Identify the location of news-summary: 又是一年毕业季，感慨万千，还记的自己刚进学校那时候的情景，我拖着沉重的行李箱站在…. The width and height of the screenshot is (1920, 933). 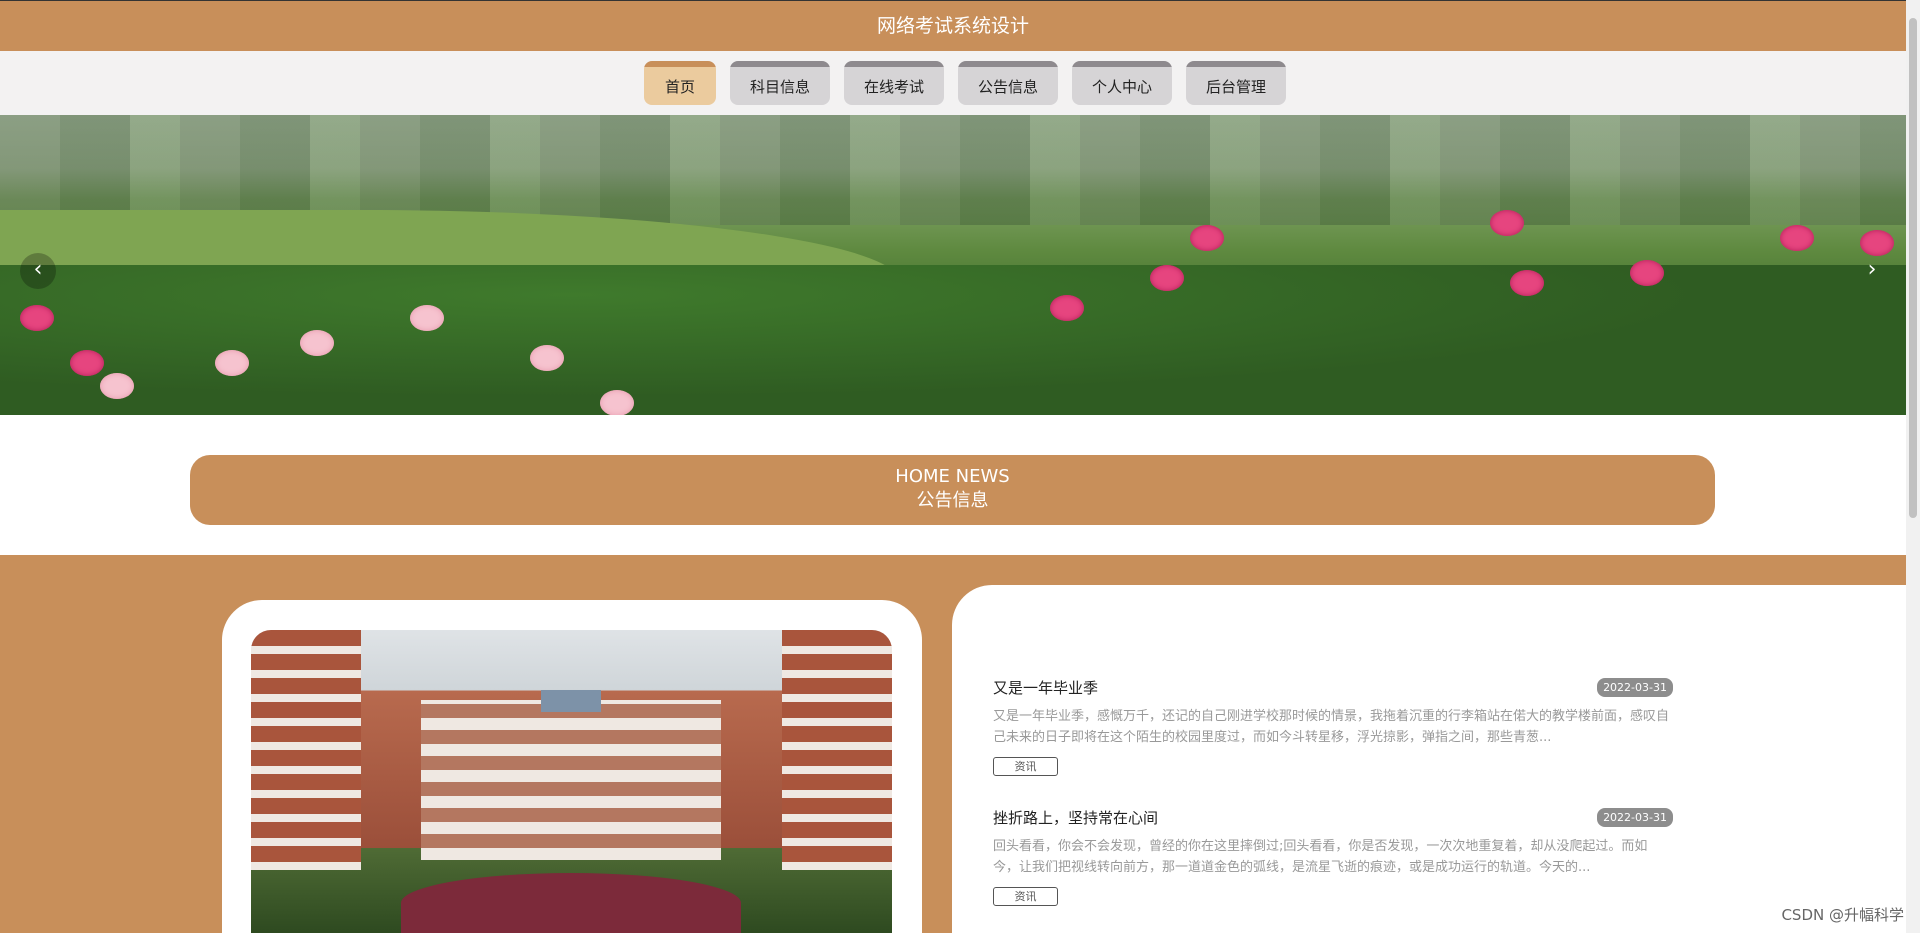
(1331, 727).